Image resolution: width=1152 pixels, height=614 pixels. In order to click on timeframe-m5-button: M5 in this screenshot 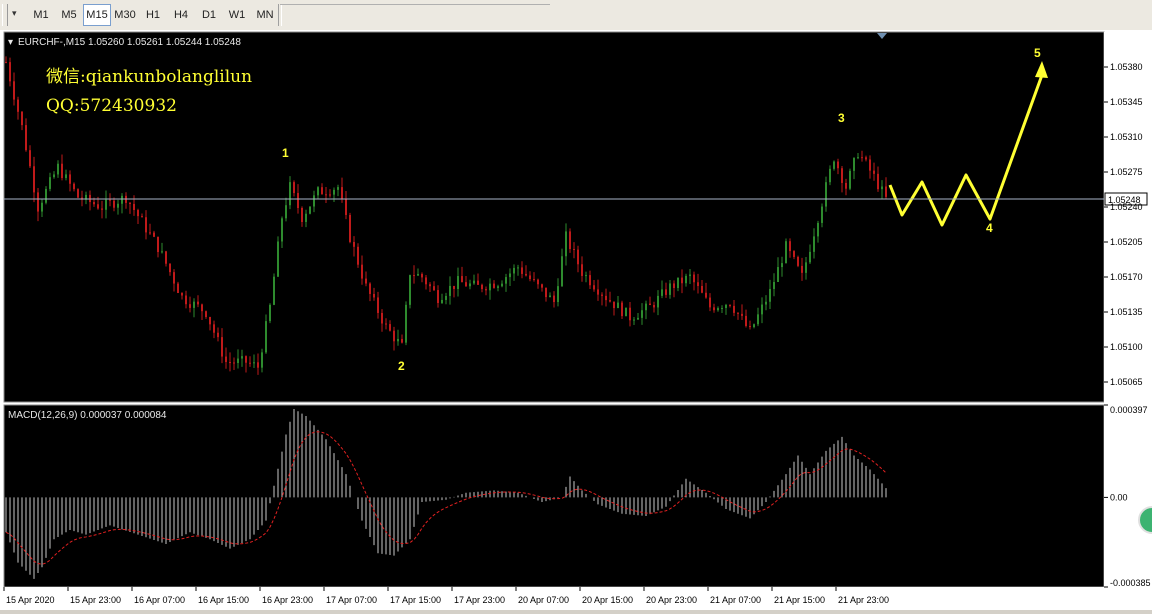, I will do `click(69, 15)`.